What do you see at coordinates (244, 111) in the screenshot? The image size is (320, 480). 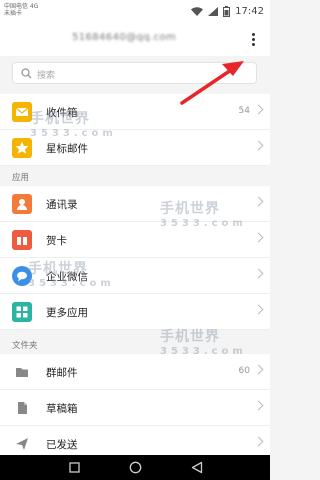 I see `unread-count: 54` at bounding box center [244, 111].